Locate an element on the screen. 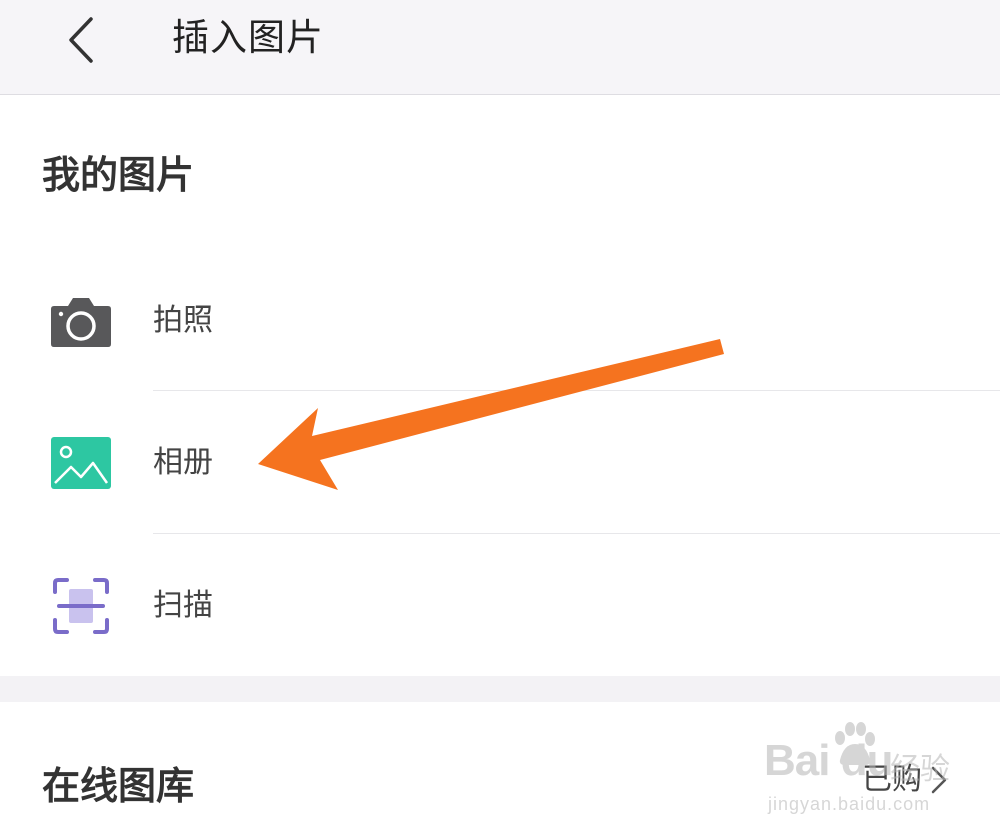 This screenshot has height=831, width=1000. purchased-link: 已购 is located at coordinates (905, 780).